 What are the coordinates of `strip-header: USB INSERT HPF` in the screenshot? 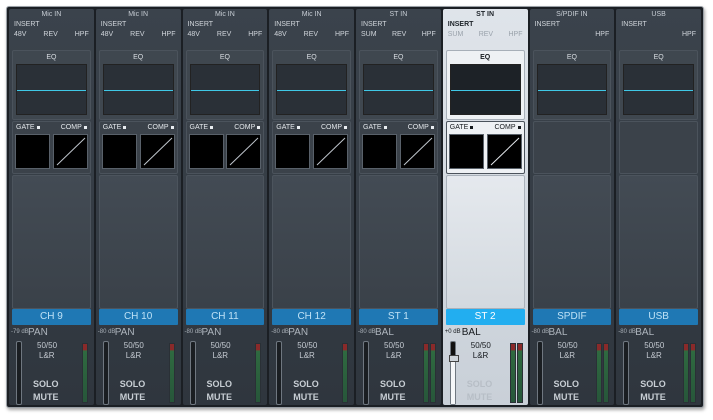 It's located at (658, 31).